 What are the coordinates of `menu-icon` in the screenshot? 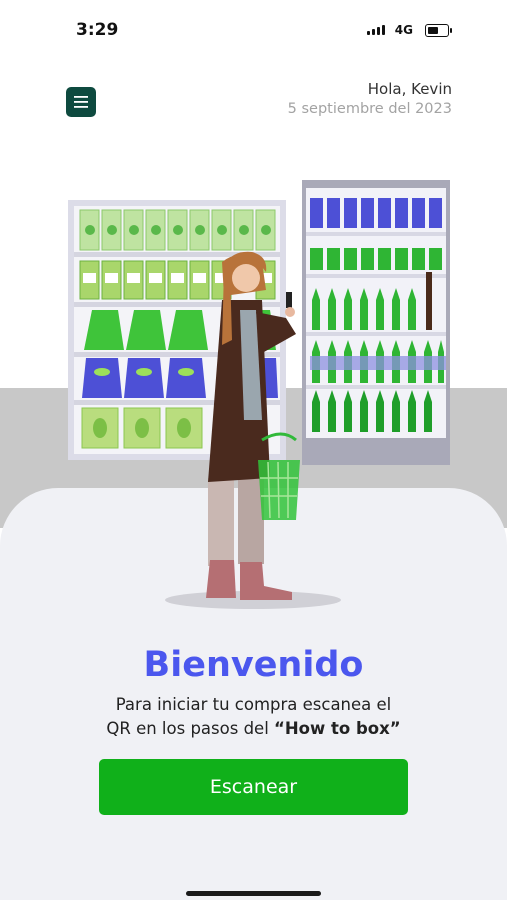 It's located at (81, 102).